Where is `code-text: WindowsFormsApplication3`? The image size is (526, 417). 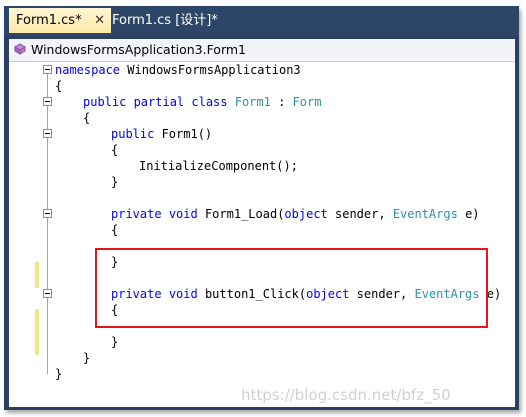
code-text: WindowsFormsApplication3 is located at coordinates (210, 70).